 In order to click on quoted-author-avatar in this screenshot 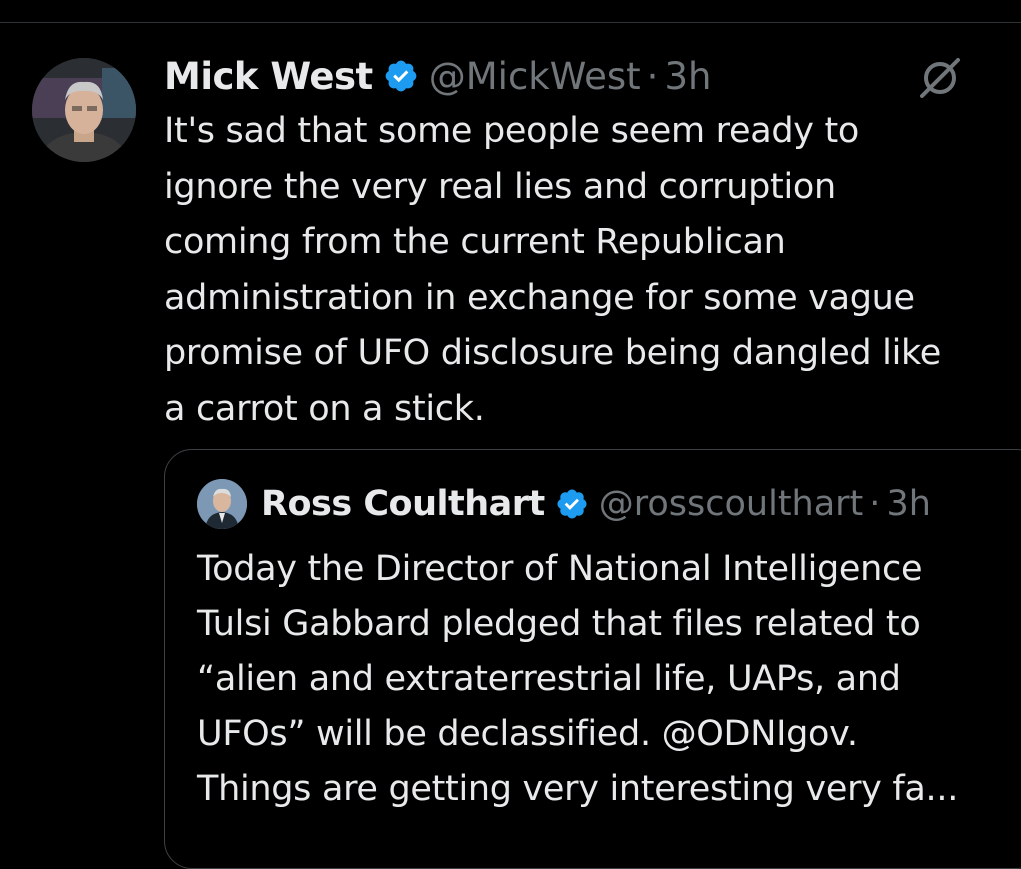, I will do `click(222, 504)`.